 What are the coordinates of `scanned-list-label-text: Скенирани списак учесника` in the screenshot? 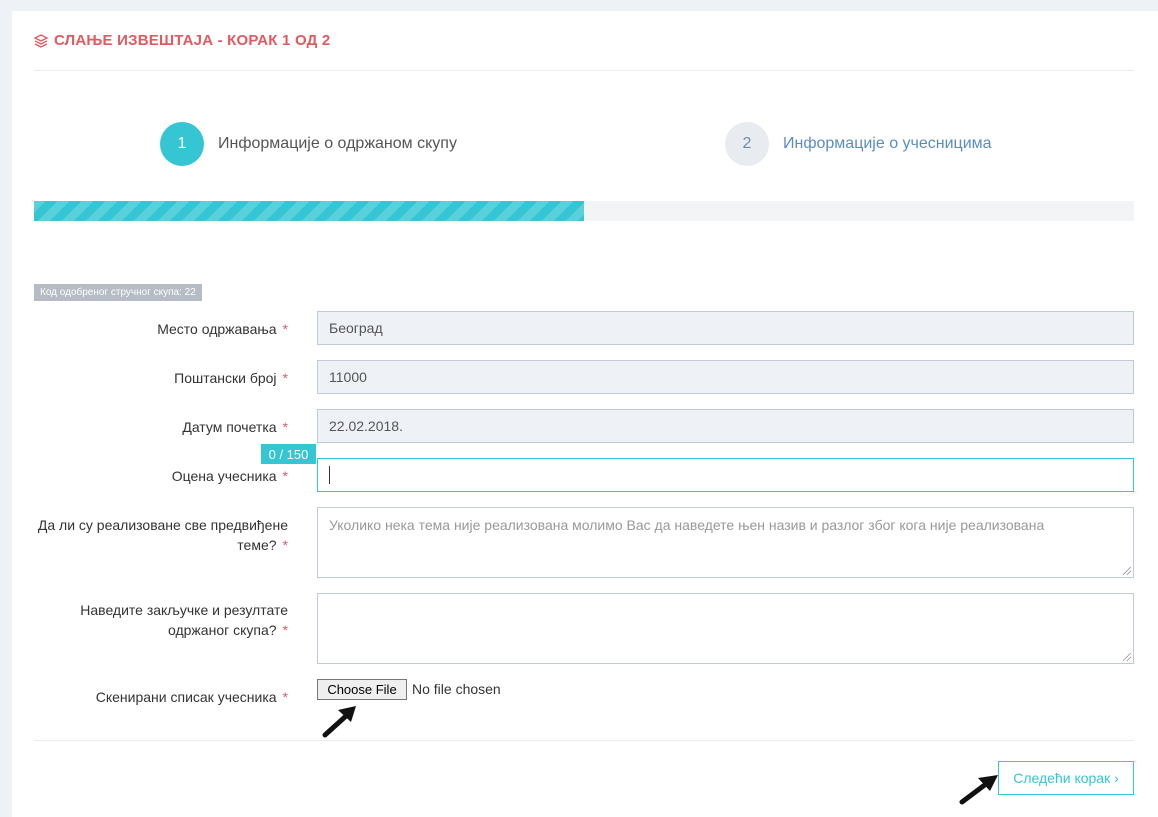 It's located at (186, 697).